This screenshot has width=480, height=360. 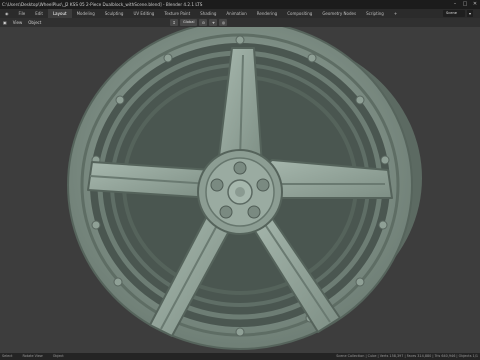 I want to click on tab-sculpting: Sculpting, so click(x=114, y=13).